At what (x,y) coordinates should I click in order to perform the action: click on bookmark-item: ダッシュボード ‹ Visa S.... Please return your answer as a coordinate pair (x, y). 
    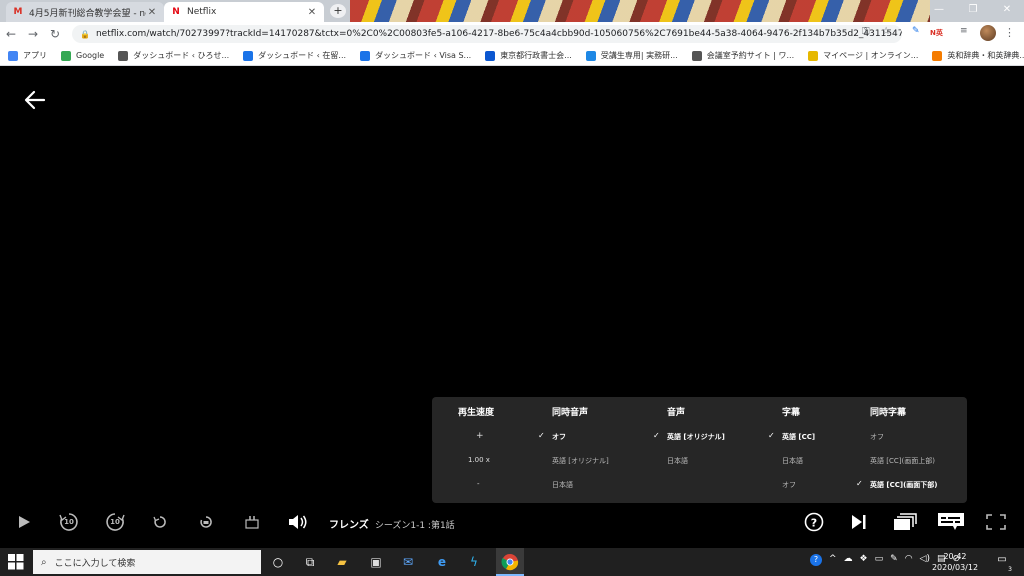
    Looking at the image, I should click on (415, 55).